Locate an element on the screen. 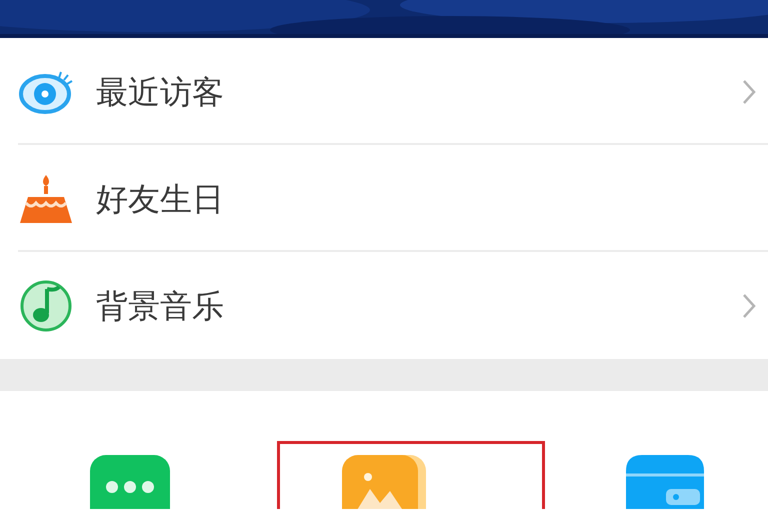 This screenshot has height=510, width=768. menu-item-label: 好友生日 is located at coordinates (426, 198).